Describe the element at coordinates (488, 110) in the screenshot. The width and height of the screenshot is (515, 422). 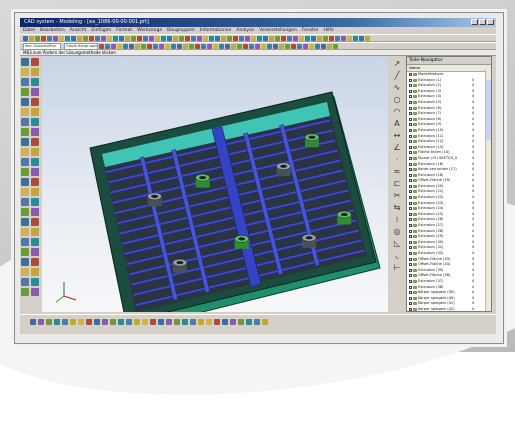
I see `scrollbar-thumb` at that location.